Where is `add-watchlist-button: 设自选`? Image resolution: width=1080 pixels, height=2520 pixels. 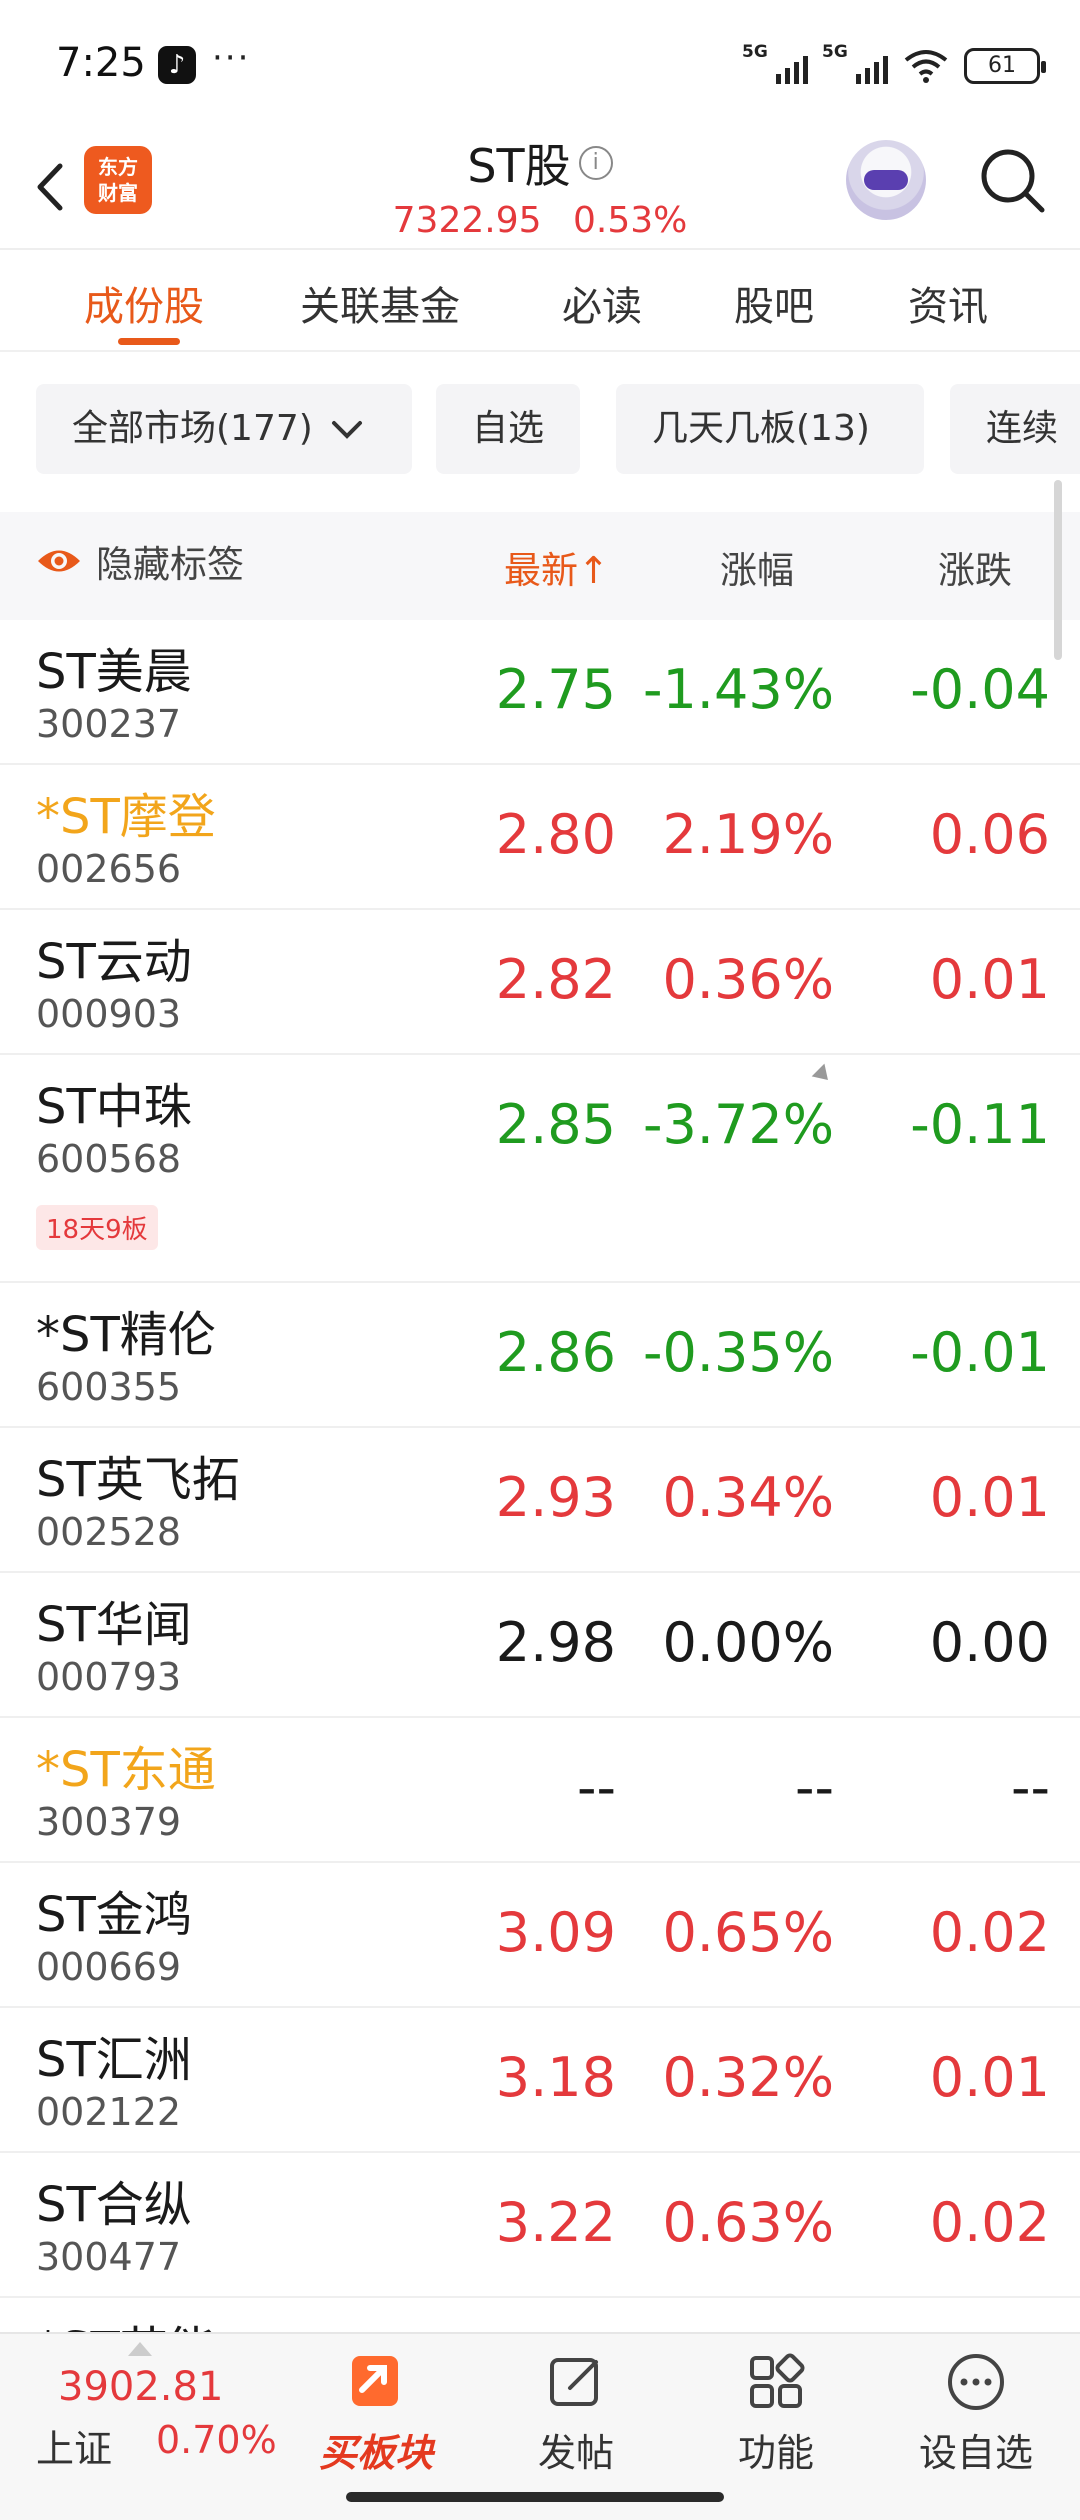 add-watchlist-button: 设自选 is located at coordinates (976, 2413).